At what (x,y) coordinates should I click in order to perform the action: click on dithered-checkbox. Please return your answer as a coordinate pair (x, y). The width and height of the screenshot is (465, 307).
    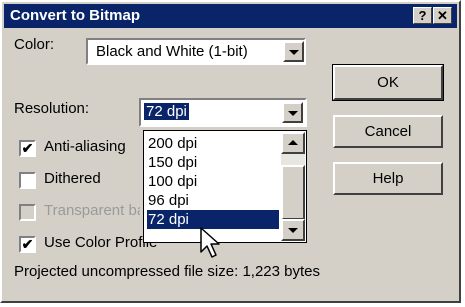
    Looking at the image, I should click on (27, 180).